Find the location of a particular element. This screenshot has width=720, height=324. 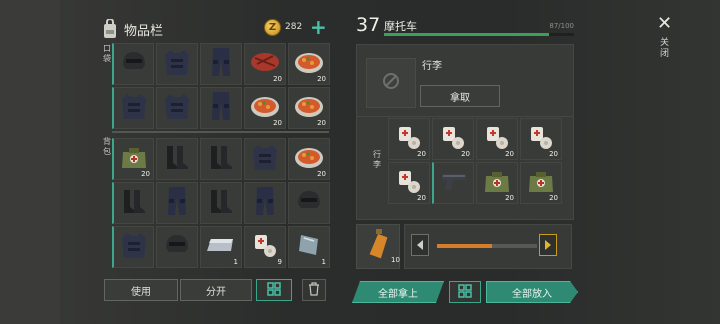

fuel-slot: 10 is located at coordinates (378, 246).